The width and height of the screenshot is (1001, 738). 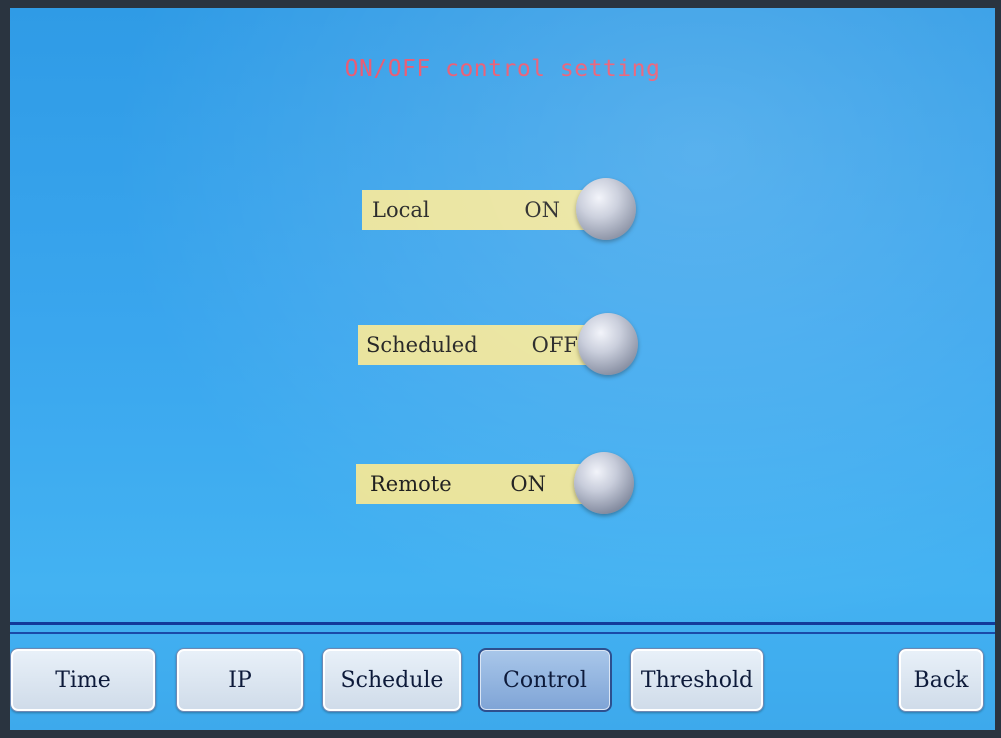 I want to click on toggle-local-label-box: Local ON, so click(x=476, y=210).